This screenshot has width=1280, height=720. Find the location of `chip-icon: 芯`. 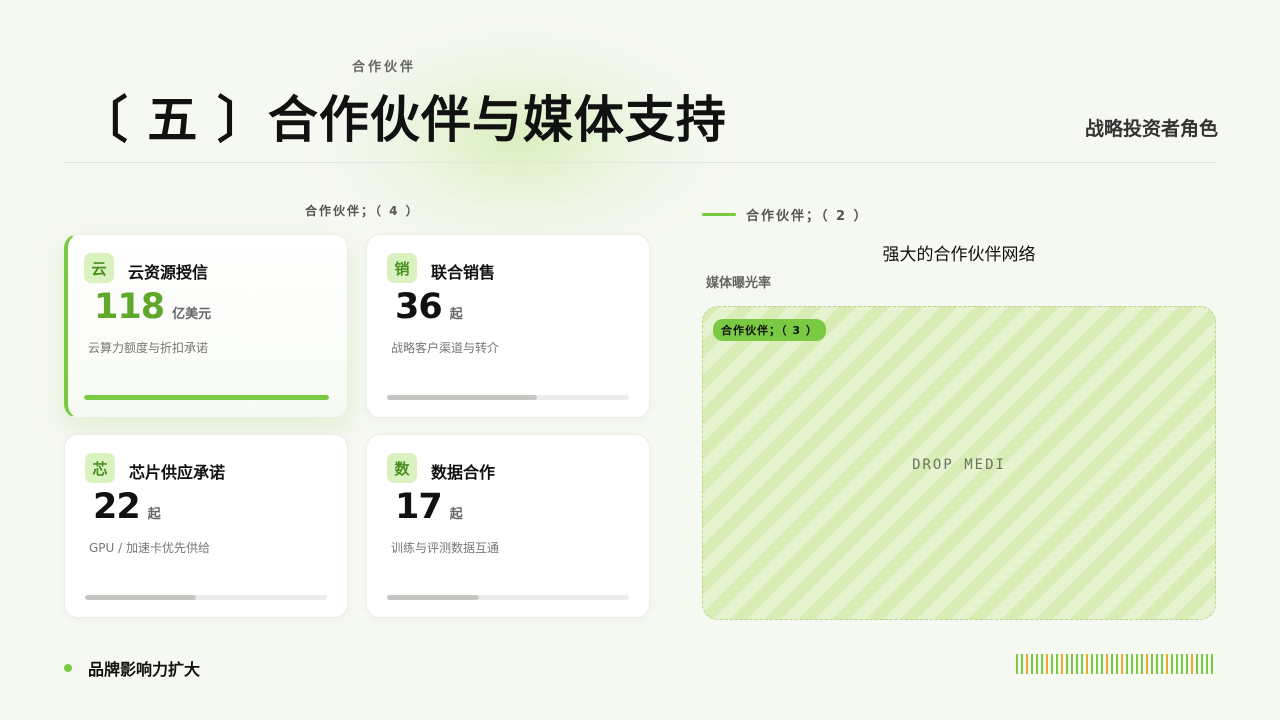

chip-icon: 芯 is located at coordinates (100, 468).